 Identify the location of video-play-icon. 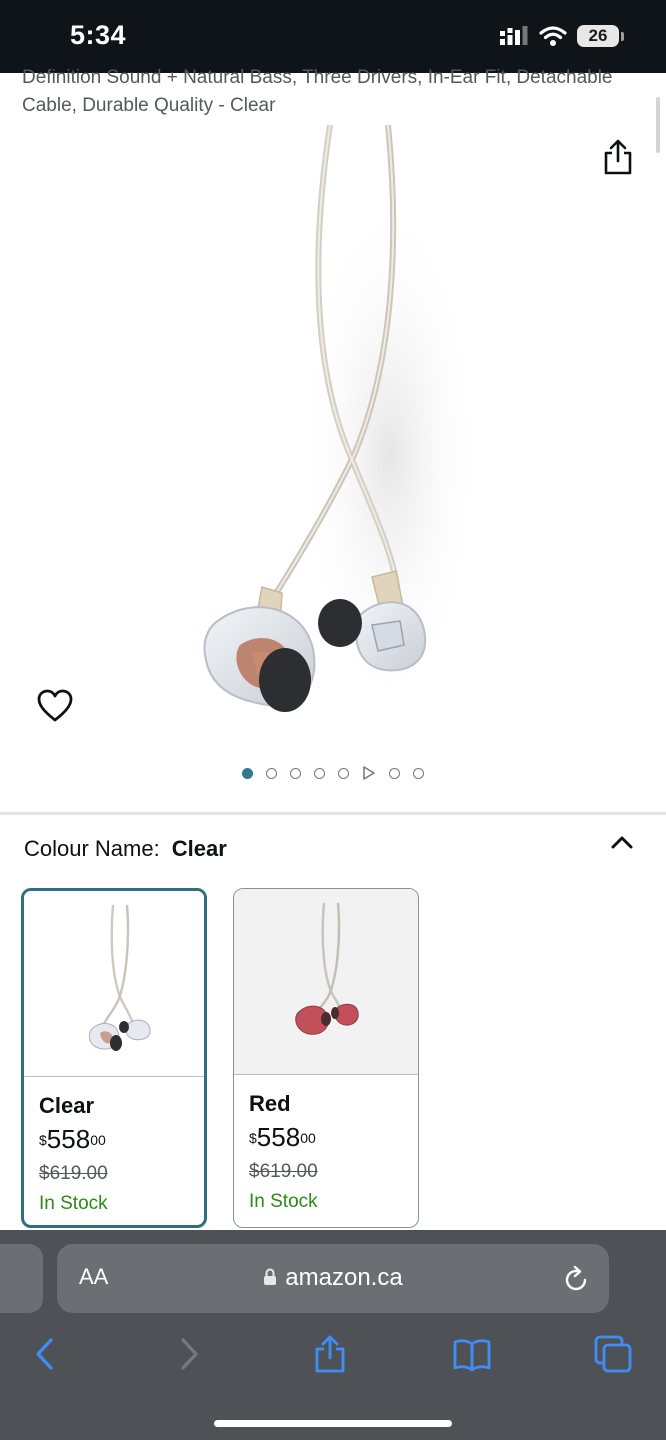
(369, 773).